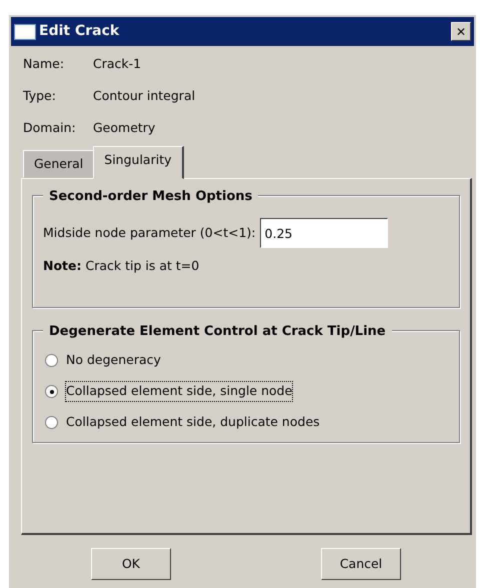 The image size is (480, 588). What do you see at coordinates (50, 127) in the screenshot?
I see `field-label: Domain:` at bounding box center [50, 127].